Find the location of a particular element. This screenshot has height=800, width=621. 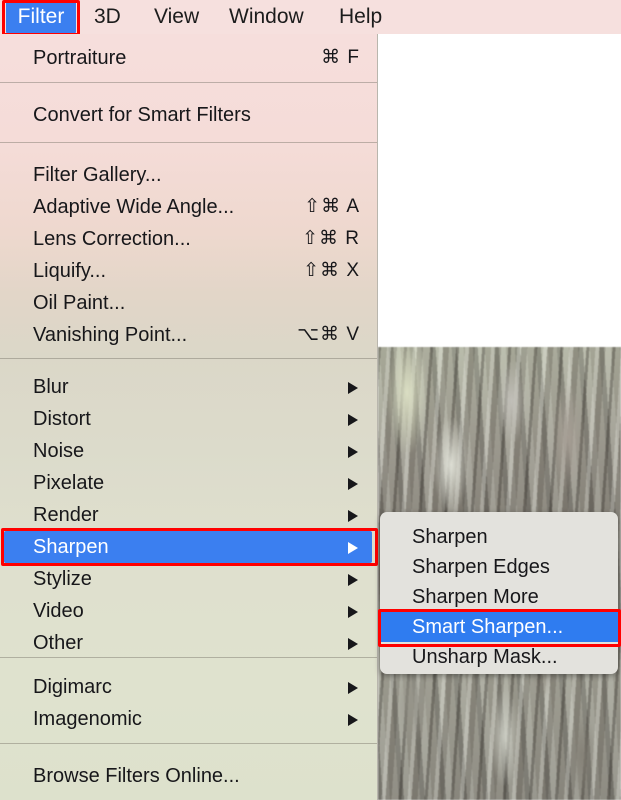

menubar-item-view: View is located at coordinates (176, 17).